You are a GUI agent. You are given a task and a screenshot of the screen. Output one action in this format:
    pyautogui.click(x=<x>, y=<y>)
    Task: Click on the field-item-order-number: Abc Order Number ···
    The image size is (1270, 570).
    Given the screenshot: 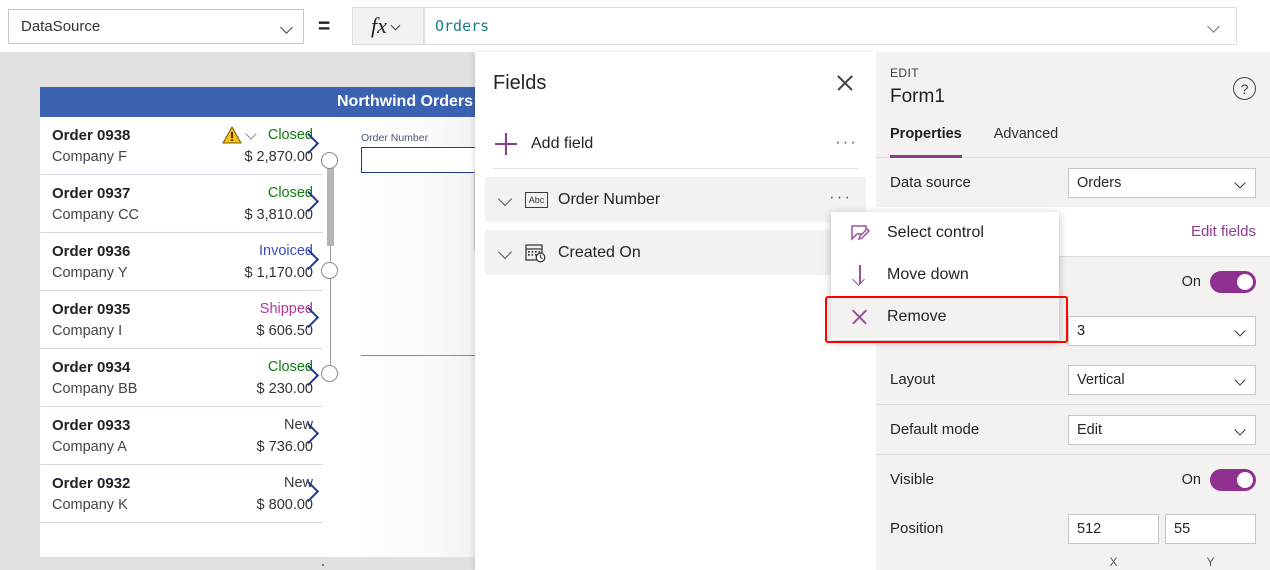 What is the action you would take?
    pyautogui.click(x=675, y=199)
    